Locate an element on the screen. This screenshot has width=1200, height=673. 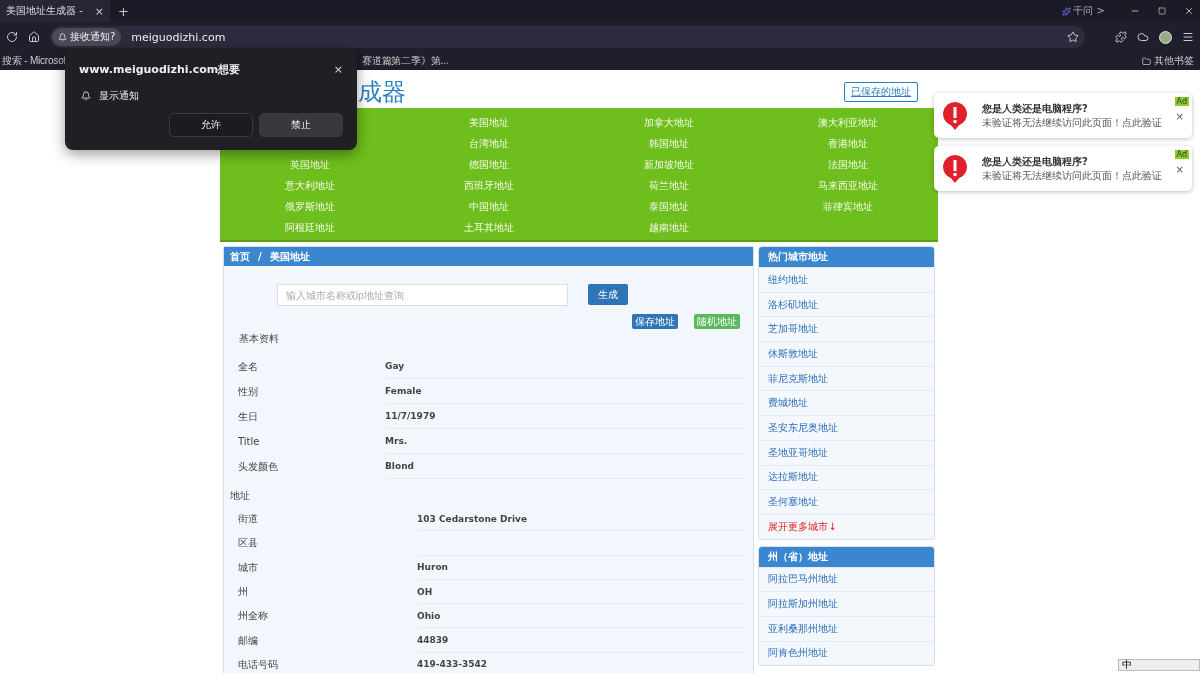
field-value: Huron is located at coordinates (581, 567).